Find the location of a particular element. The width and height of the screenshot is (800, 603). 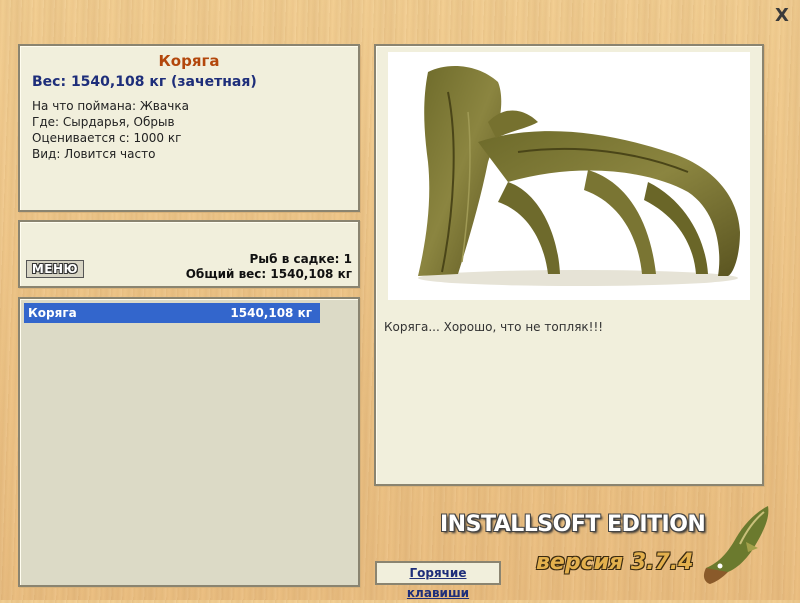

fish-count: Рыб в садке: 1 is located at coordinates (301, 259).